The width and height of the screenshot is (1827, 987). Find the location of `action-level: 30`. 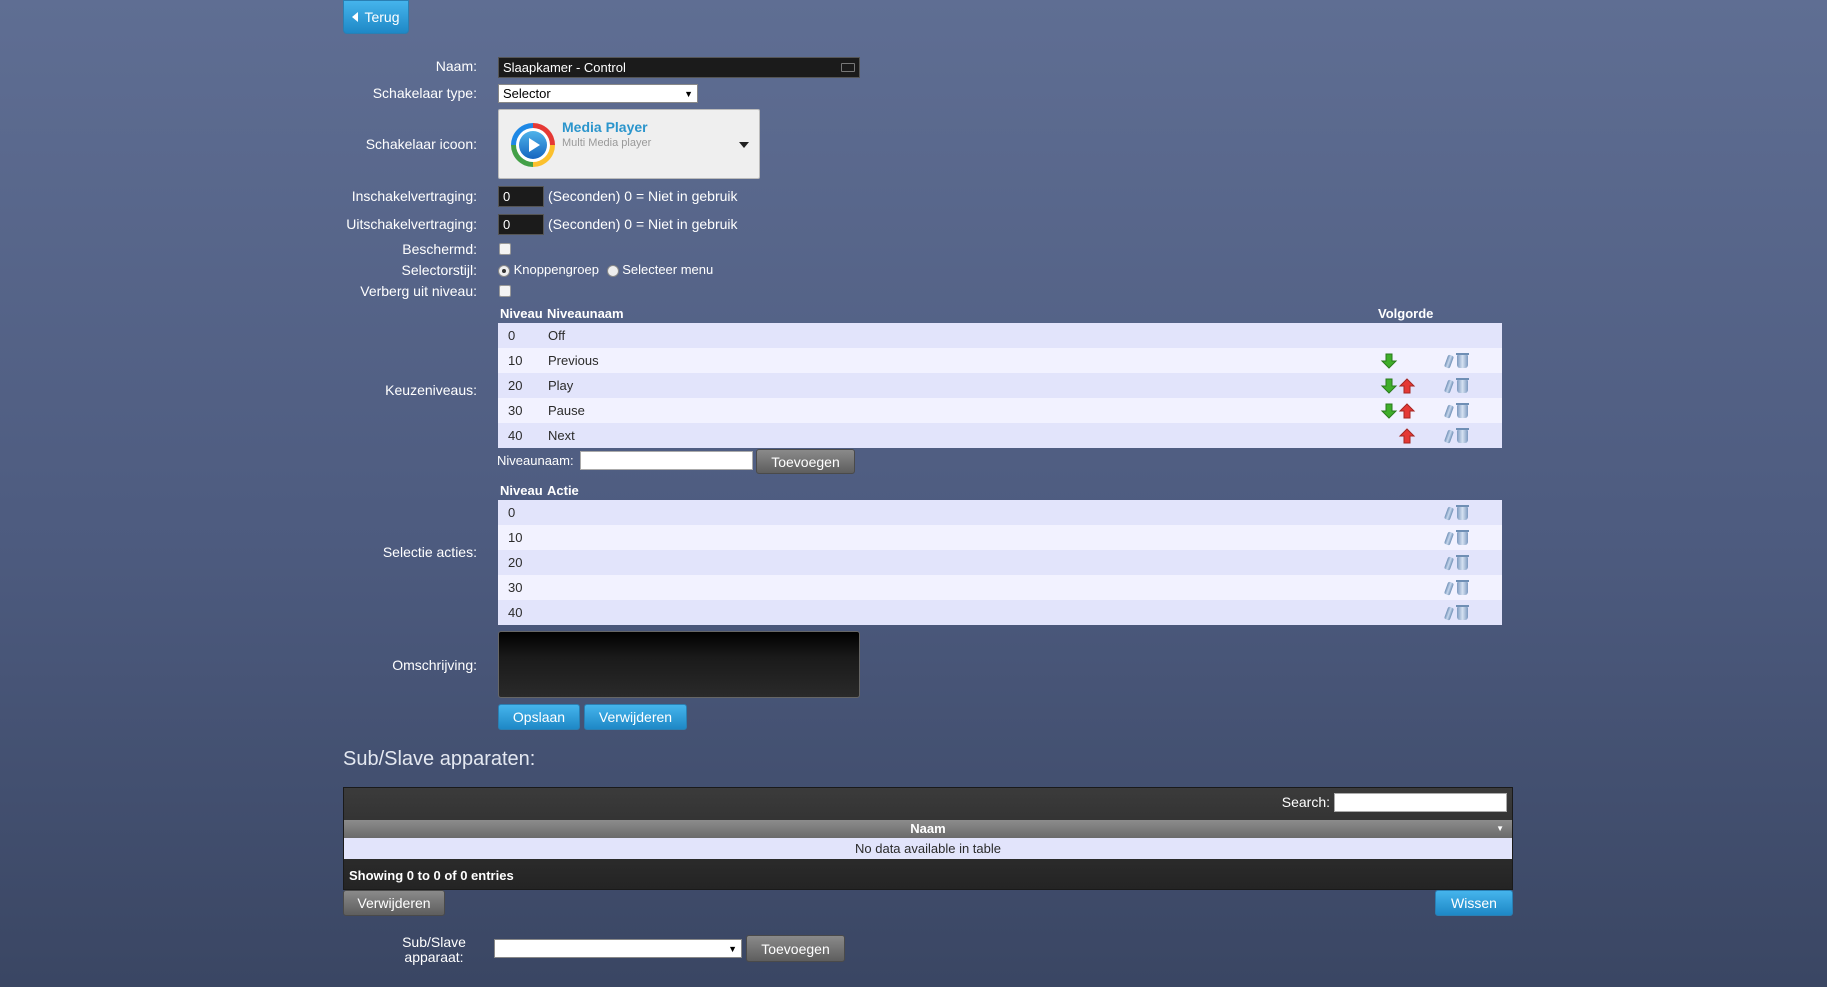

action-level: 30 is located at coordinates (522, 587).